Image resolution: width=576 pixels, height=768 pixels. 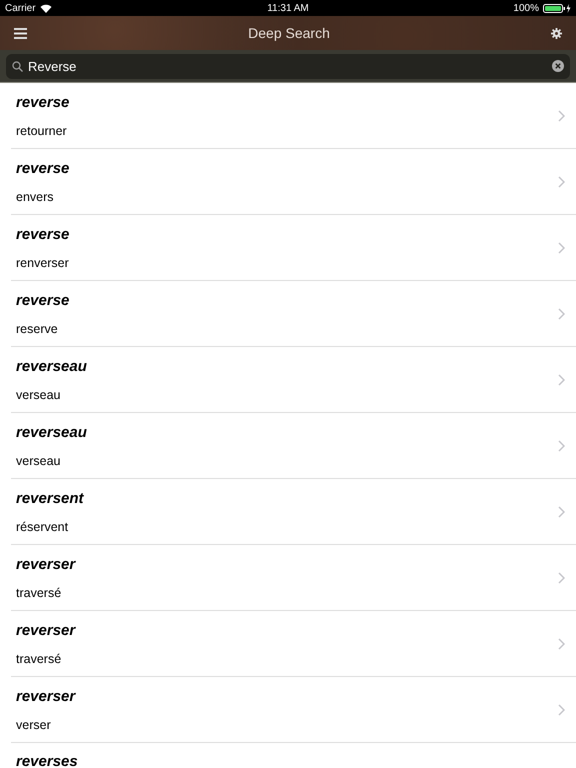 I want to click on battery-charging-icon, so click(x=556, y=8).